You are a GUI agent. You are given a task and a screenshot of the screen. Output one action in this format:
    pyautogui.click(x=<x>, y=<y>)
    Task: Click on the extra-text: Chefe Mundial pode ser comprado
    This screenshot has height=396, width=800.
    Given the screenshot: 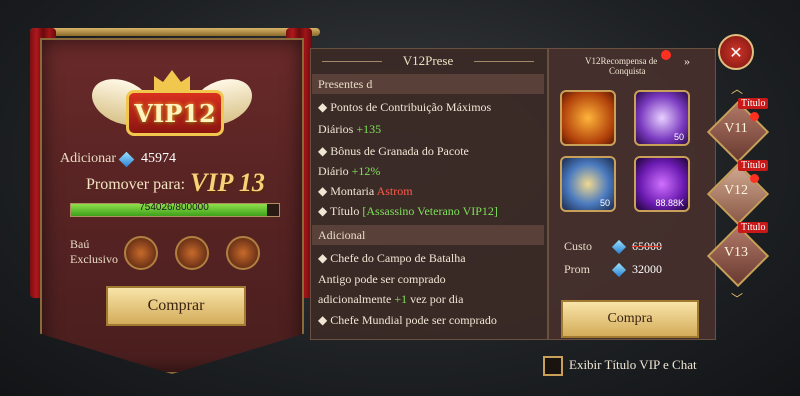 What is the action you would take?
    pyautogui.click(x=413, y=320)
    